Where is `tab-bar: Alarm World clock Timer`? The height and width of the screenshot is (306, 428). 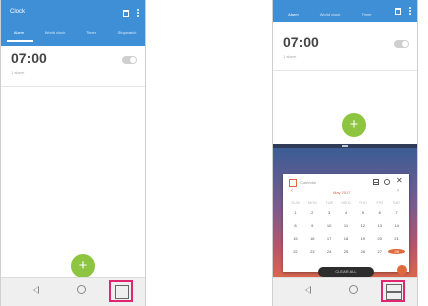
tab-bar: Alarm World clock Timer is located at coordinates (330, 14).